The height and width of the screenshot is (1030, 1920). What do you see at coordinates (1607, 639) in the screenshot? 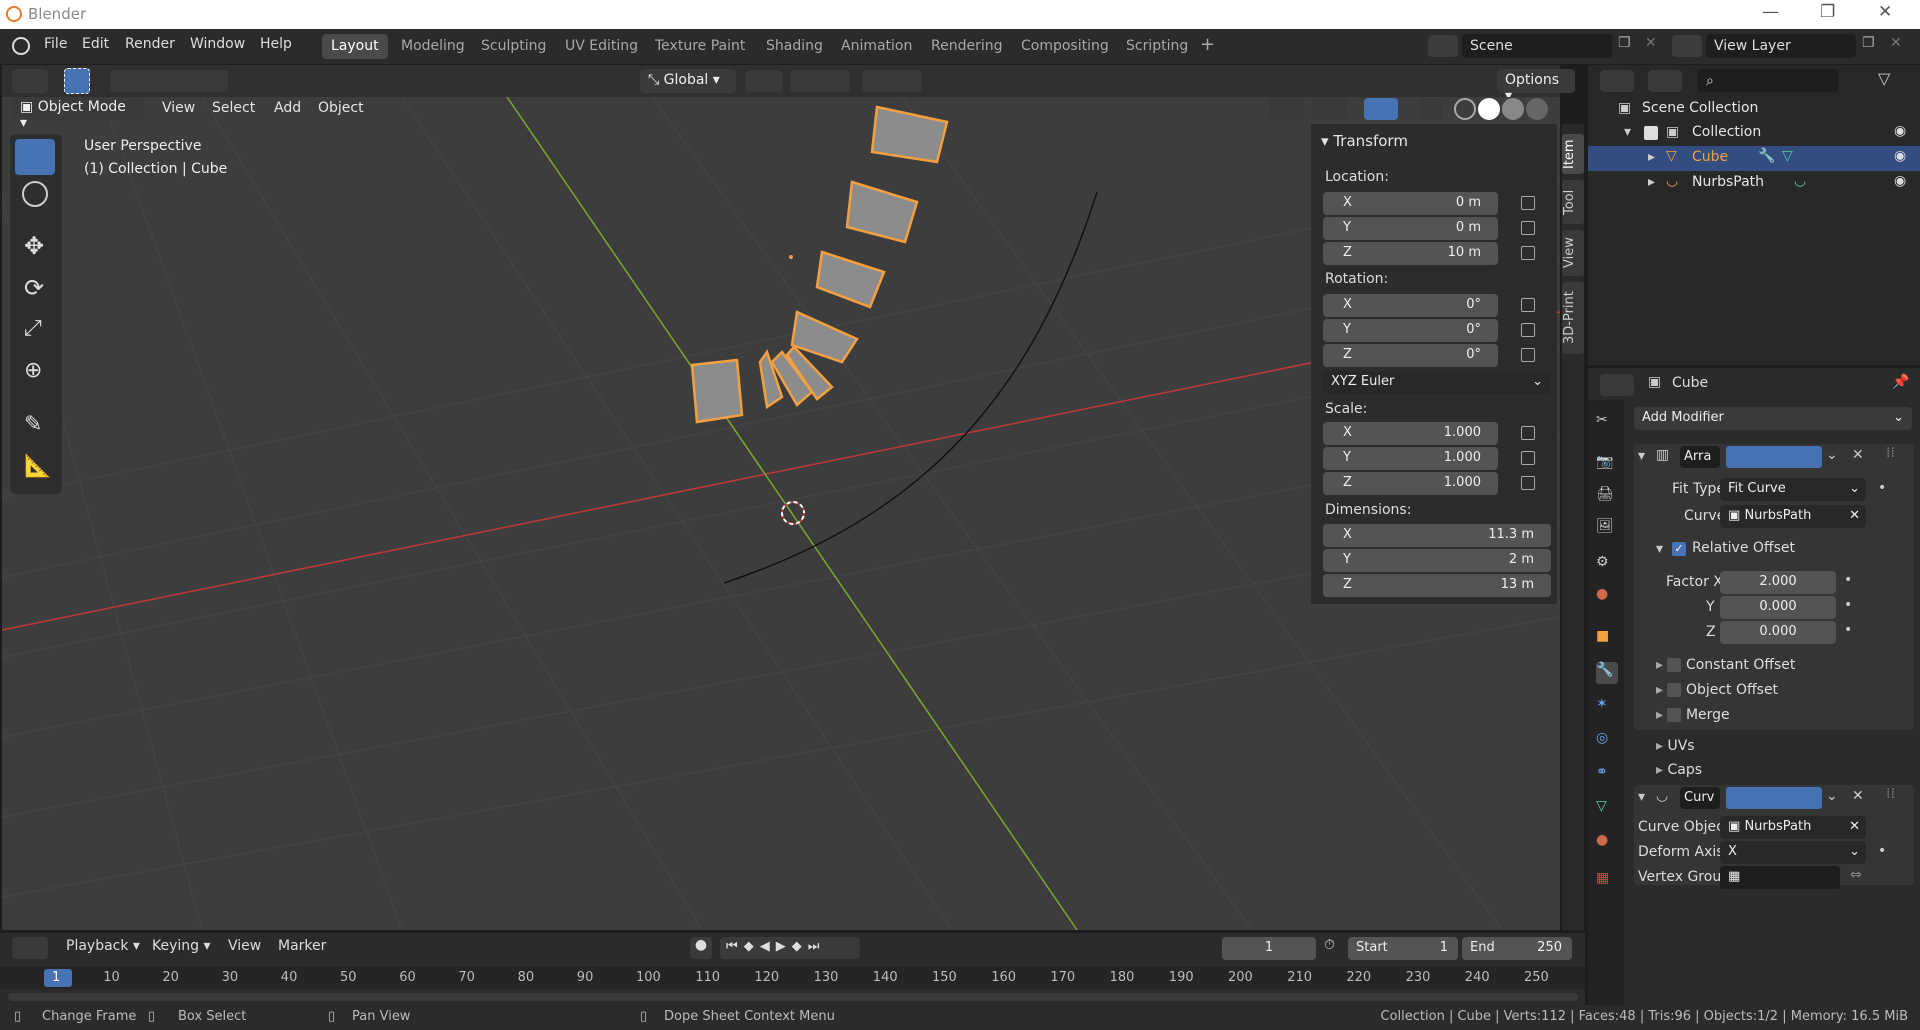
I see `object-properties-icon: ■` at bounding box center [1607, 639].